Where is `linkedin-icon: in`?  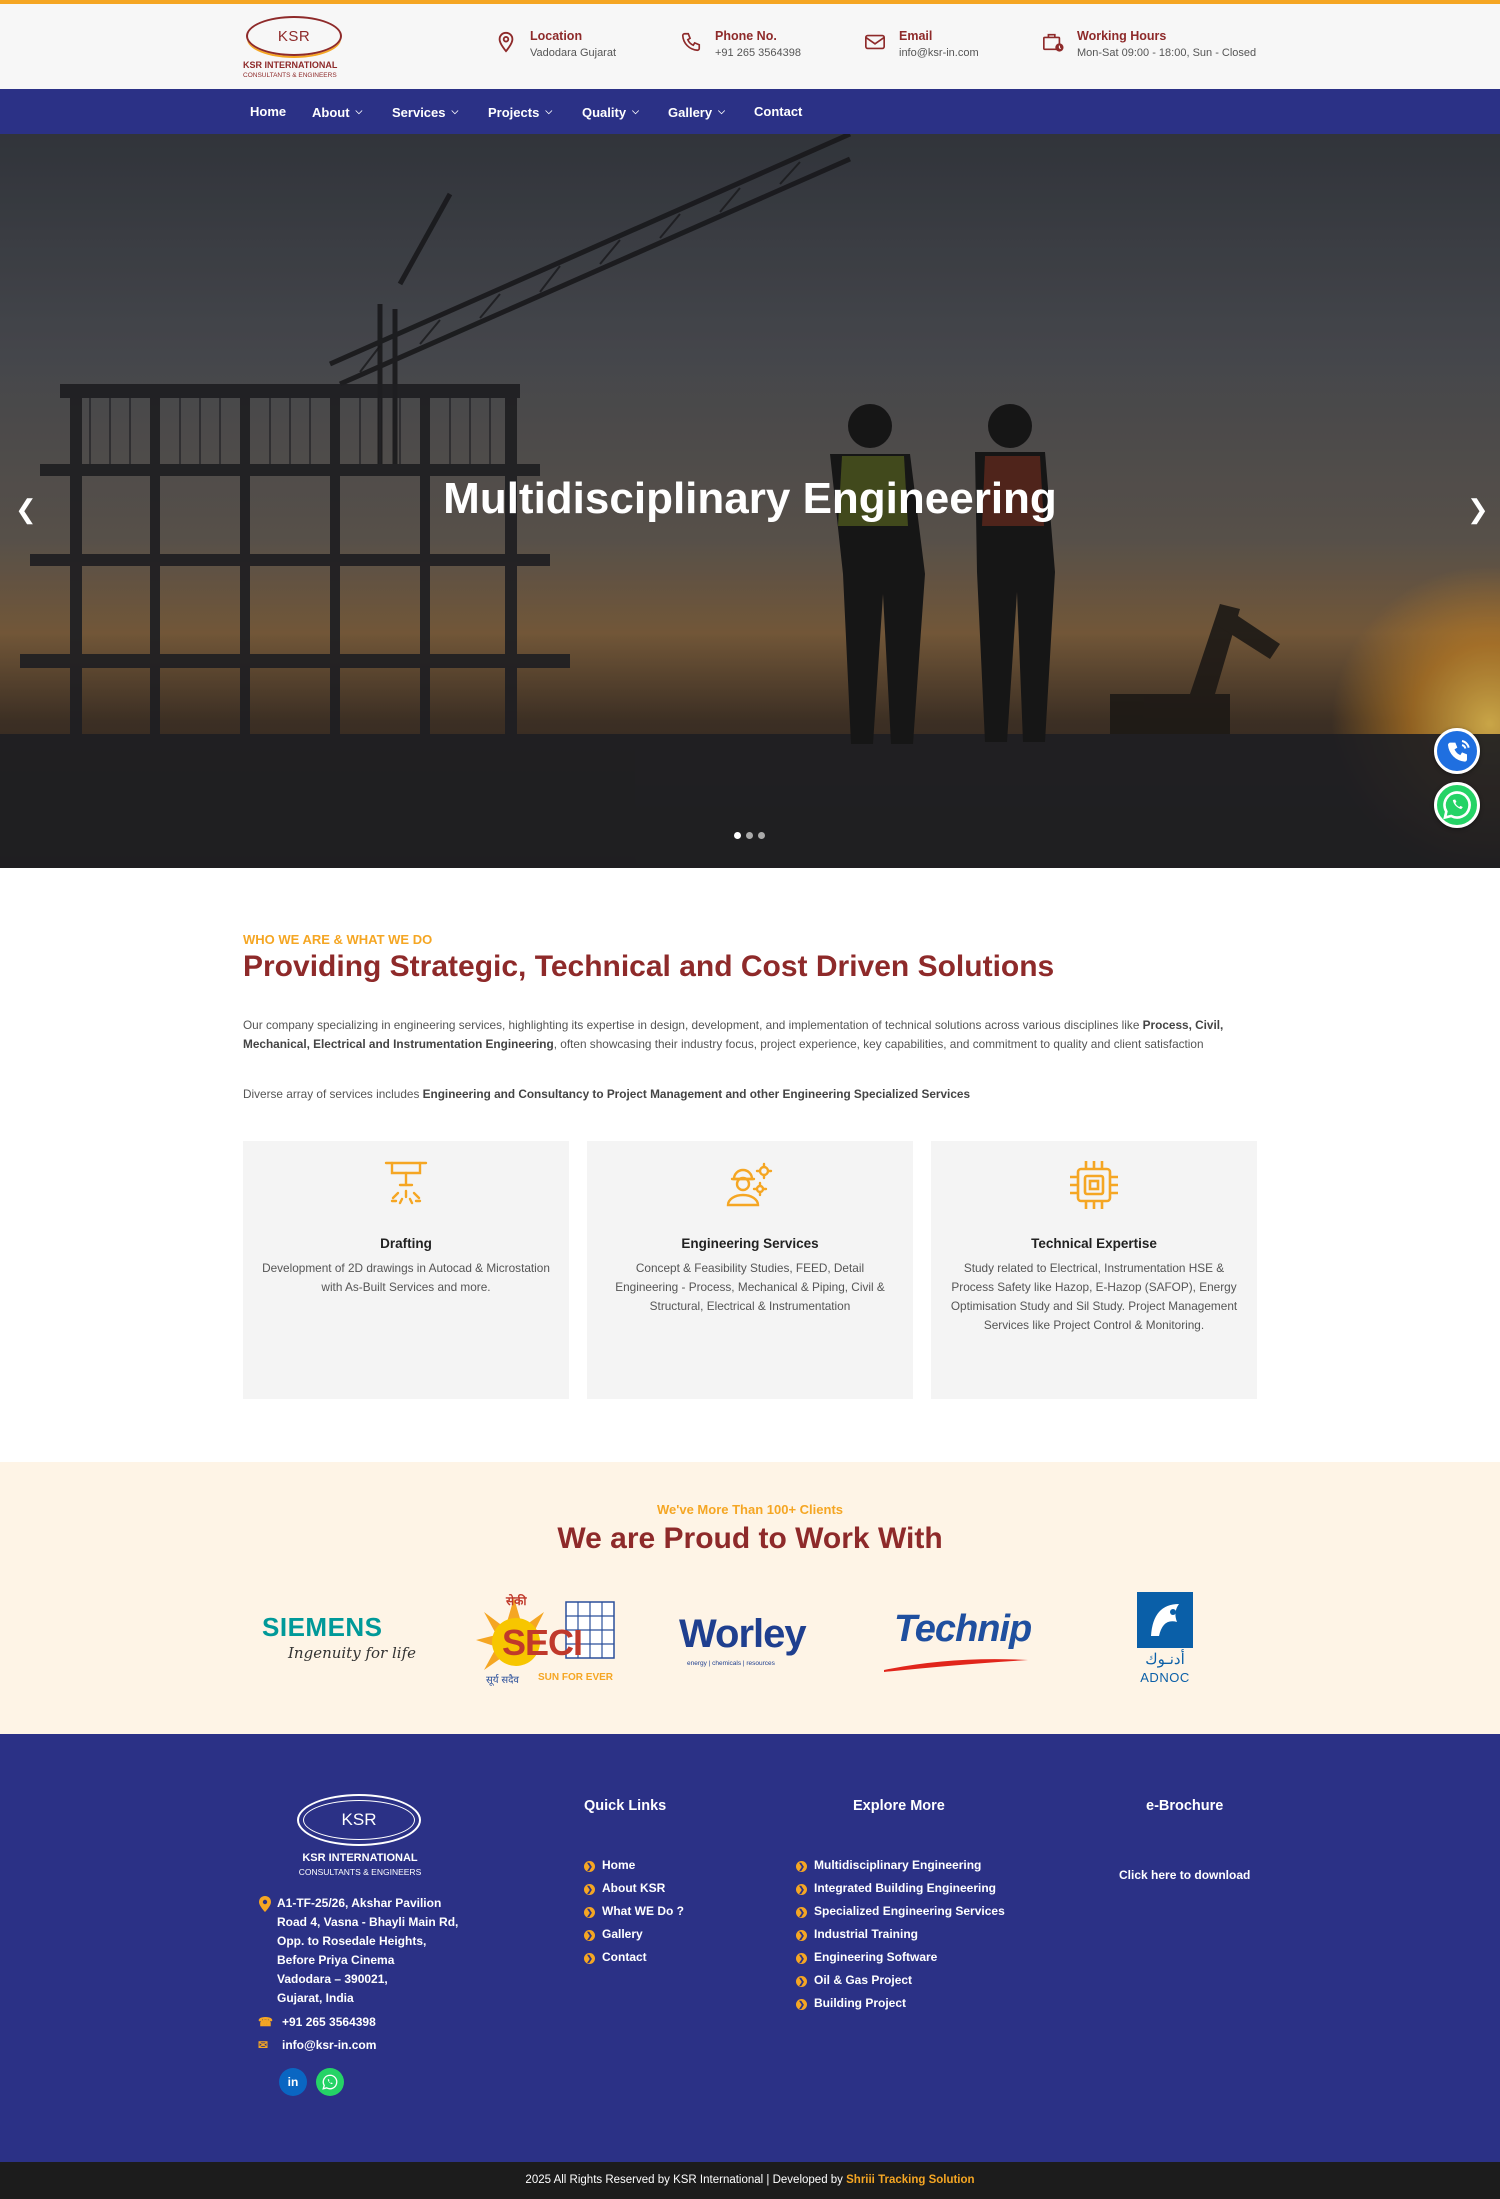 linkedin-icon: in is located at coordinates (293, 2082).